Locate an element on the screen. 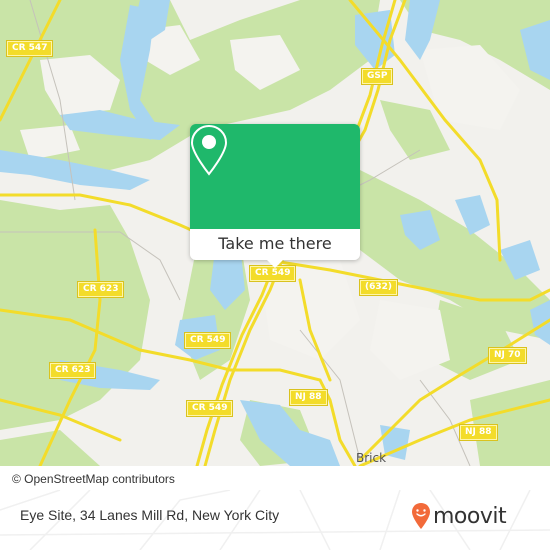  road-label-cr549-low: CR 549 is located at coordinates (209, 408).